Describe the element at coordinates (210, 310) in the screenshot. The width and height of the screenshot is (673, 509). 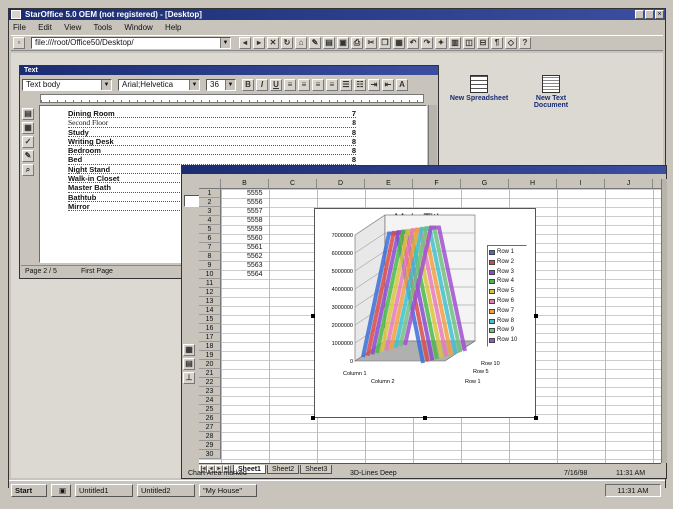
I see `row-header: 14` at that location.